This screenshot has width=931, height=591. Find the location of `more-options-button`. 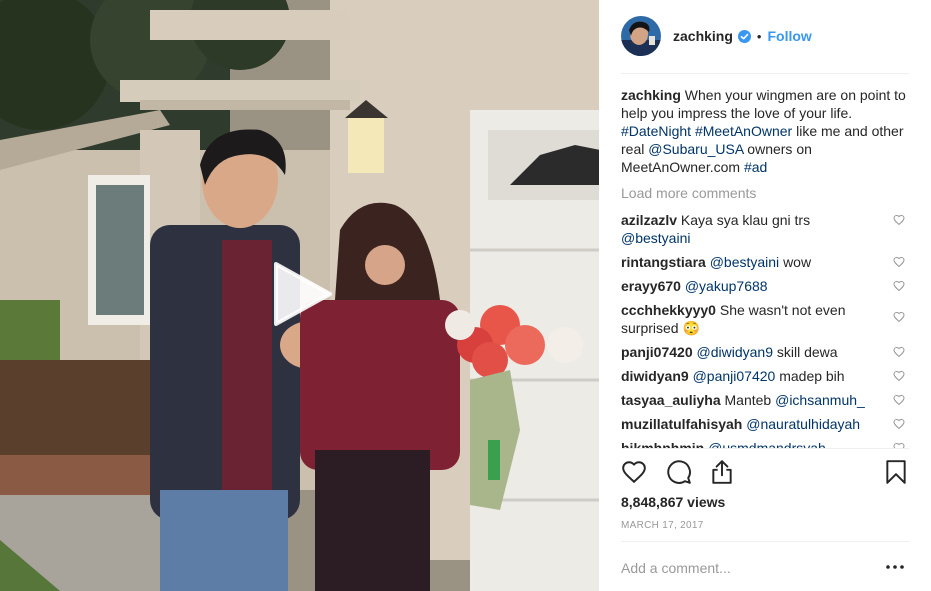

more-options-button is located at coordinates (895, 567).